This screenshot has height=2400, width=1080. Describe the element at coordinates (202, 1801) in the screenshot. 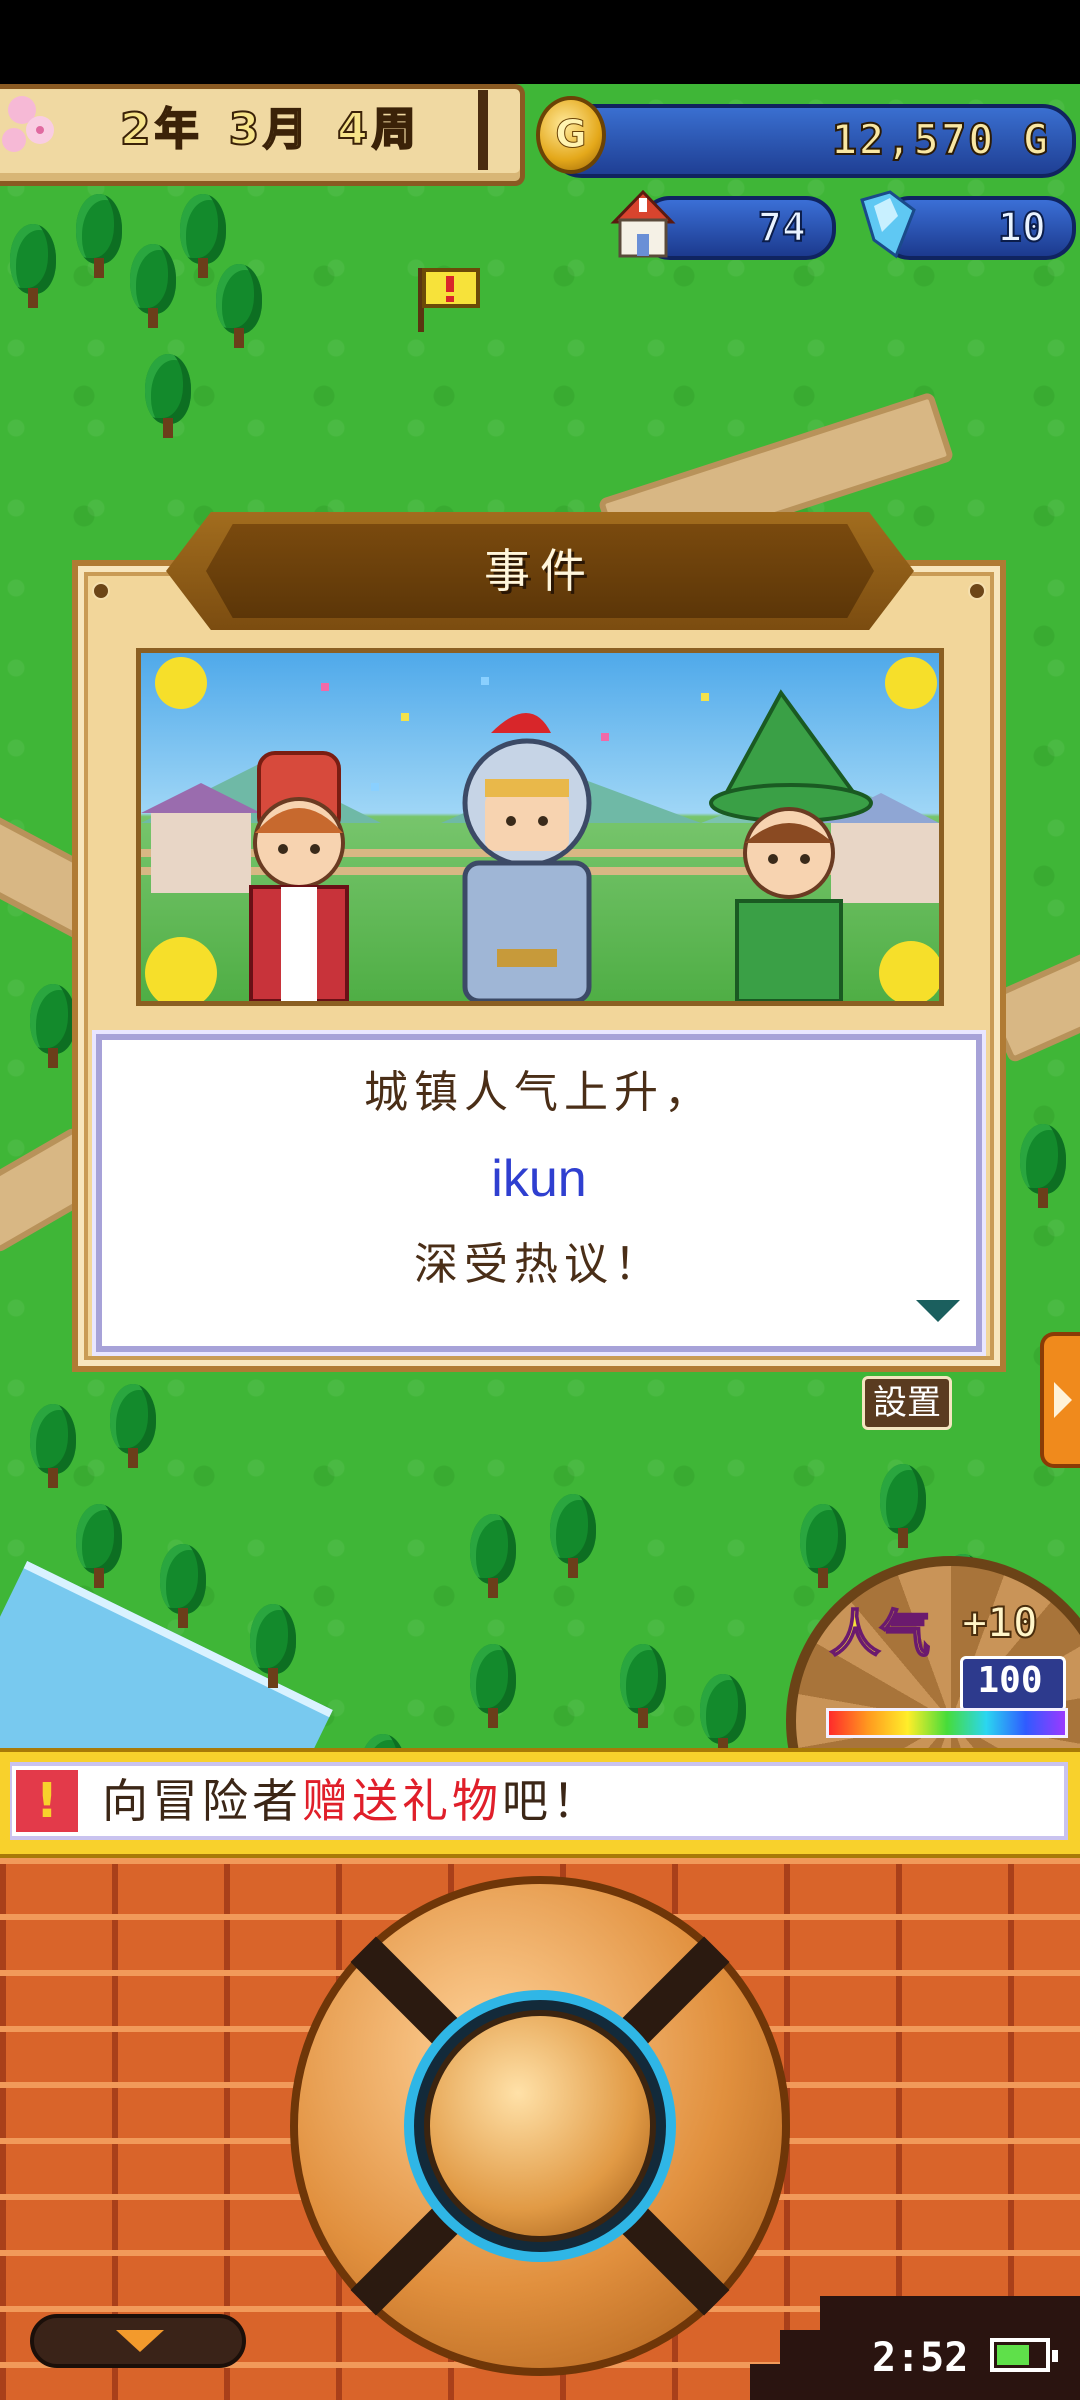

I see `hint-text-before: 向冒险者` at that location.